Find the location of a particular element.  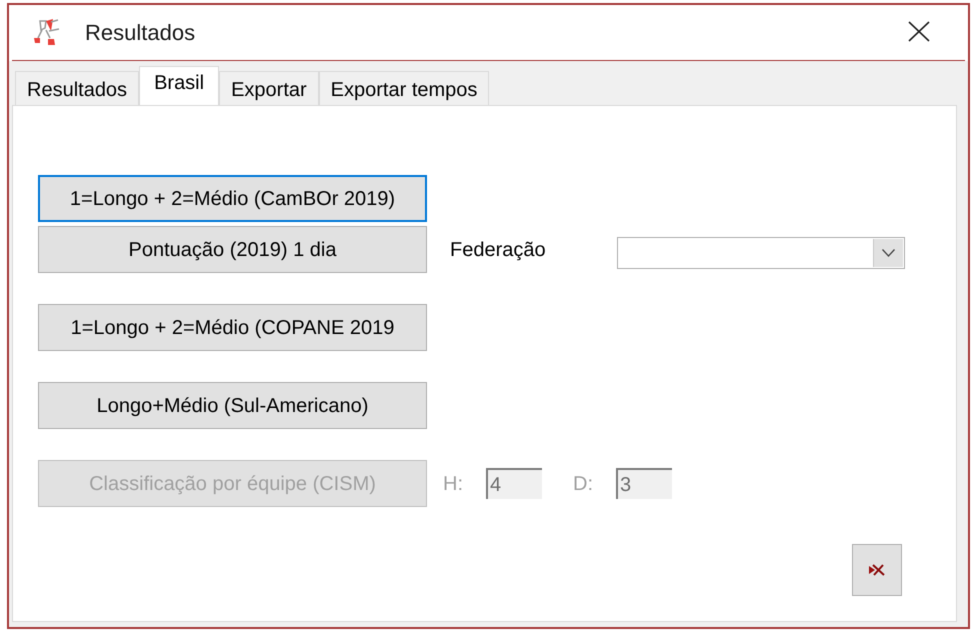

exit-button is located at coordinates (877, 570).